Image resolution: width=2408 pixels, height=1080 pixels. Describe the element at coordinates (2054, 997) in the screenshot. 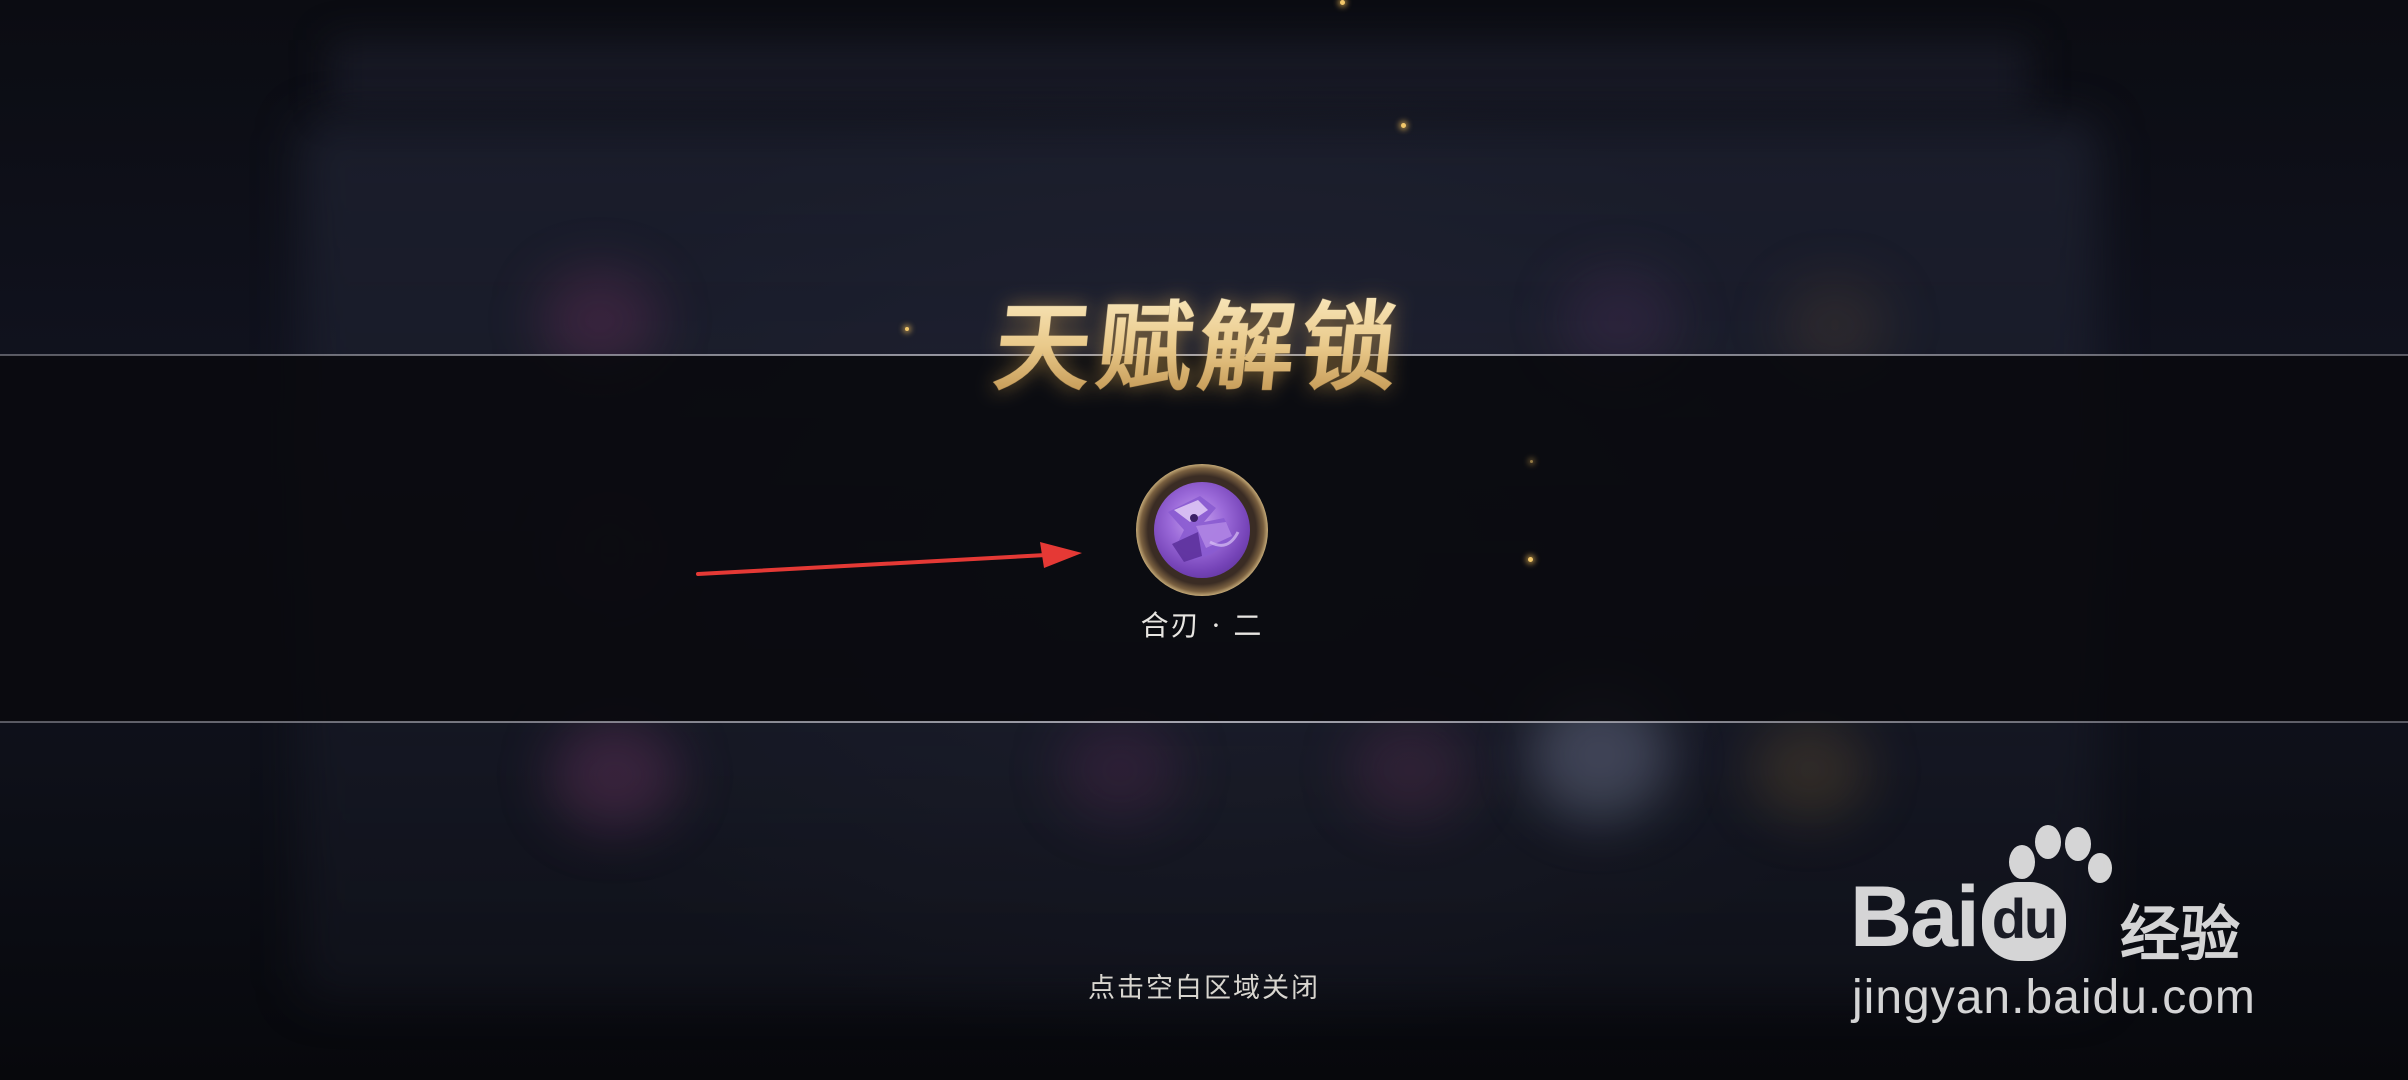

I see `watermark-url: jingyan.baidu.com` at that location.